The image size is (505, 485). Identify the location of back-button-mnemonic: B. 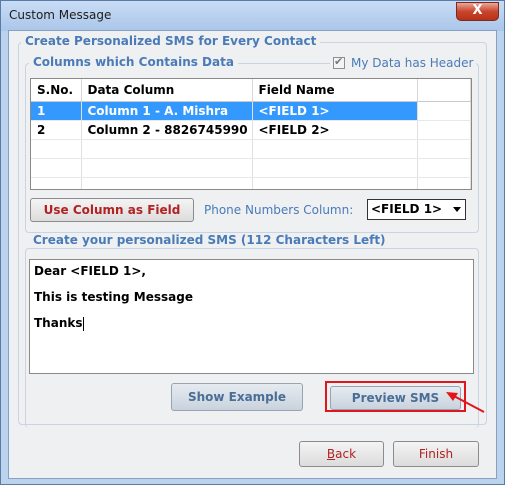
(331, 454).